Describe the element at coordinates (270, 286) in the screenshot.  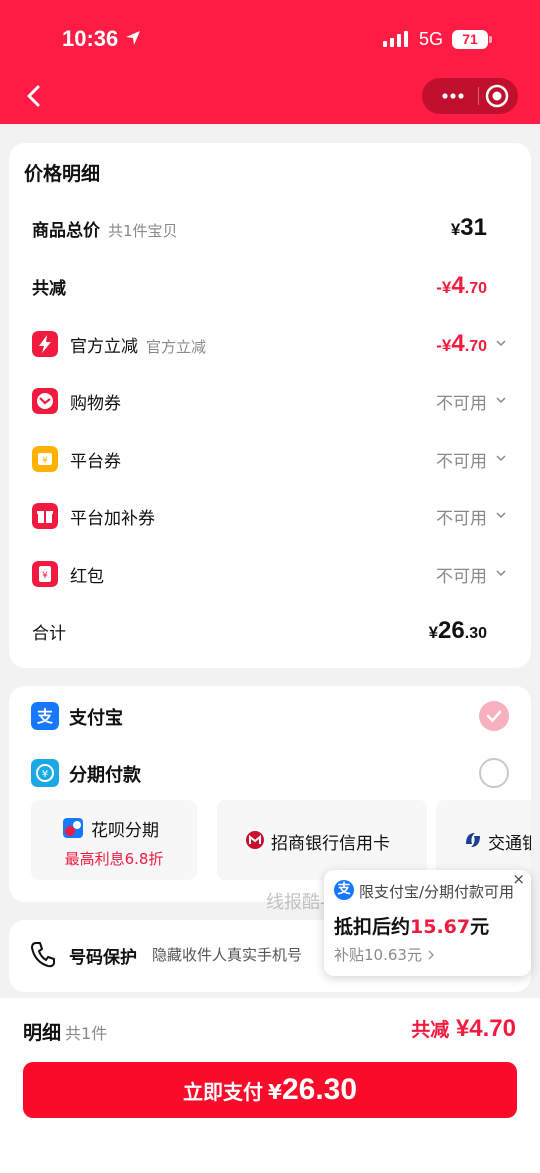
I see `total-reduce-row: 共减 -¥4.70` at that location.